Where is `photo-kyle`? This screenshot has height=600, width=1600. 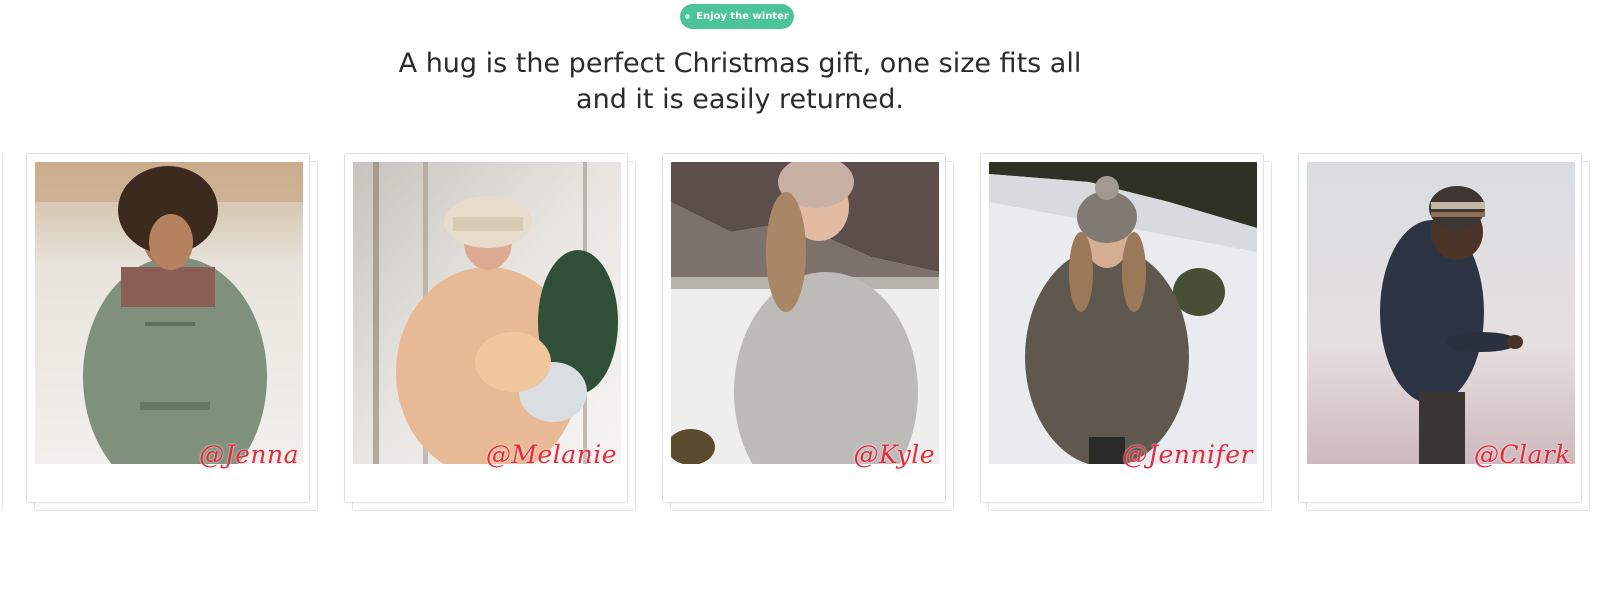
photo-kyle is located at coordinates (805, 313).